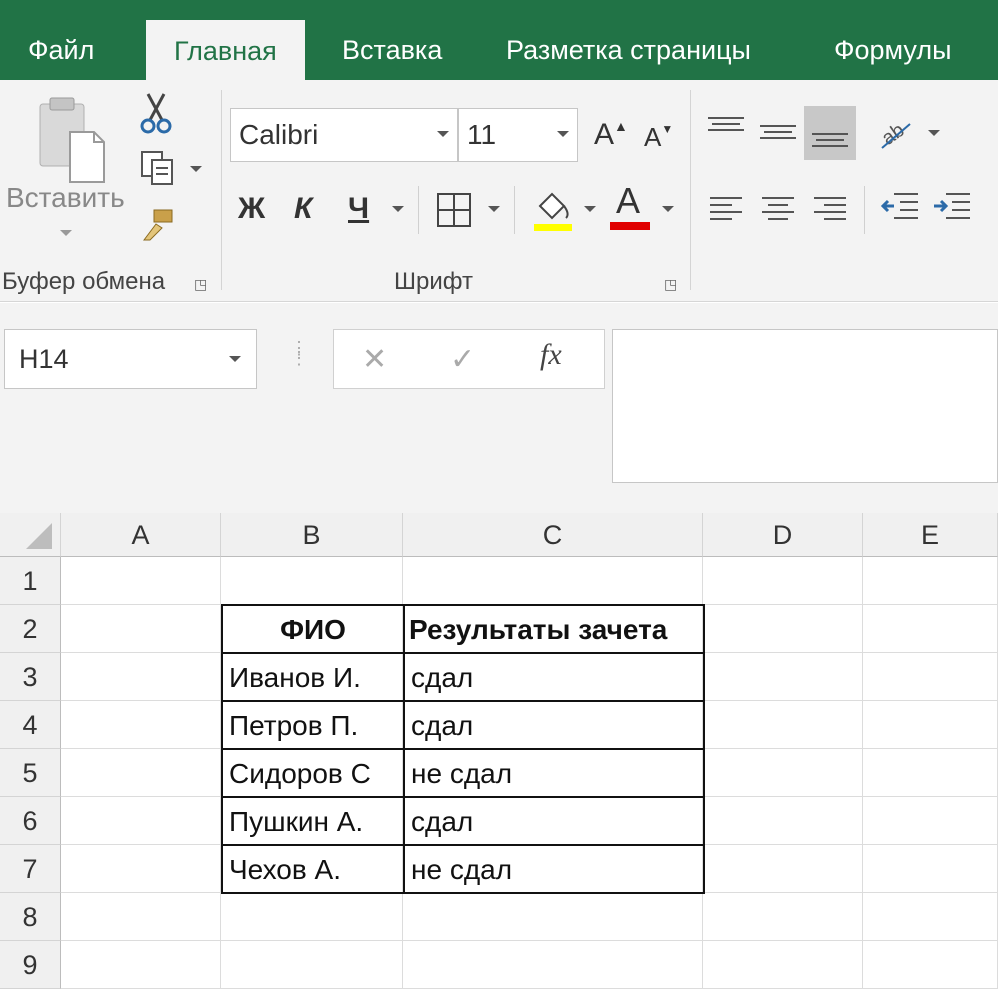  Describe the element at coordinates (225, 51) in the screenshot. I see `tab-home: Главная` at that location.